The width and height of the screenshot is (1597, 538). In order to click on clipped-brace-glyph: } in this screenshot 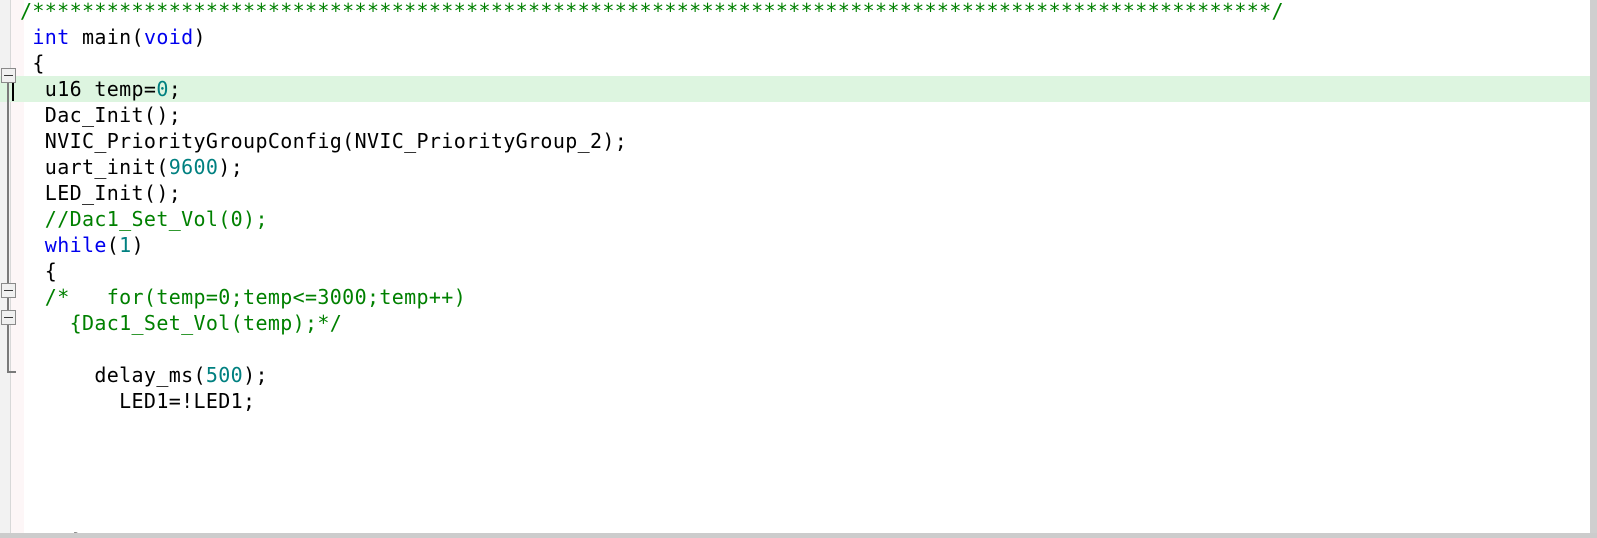, I will do `click(77, 530)`.